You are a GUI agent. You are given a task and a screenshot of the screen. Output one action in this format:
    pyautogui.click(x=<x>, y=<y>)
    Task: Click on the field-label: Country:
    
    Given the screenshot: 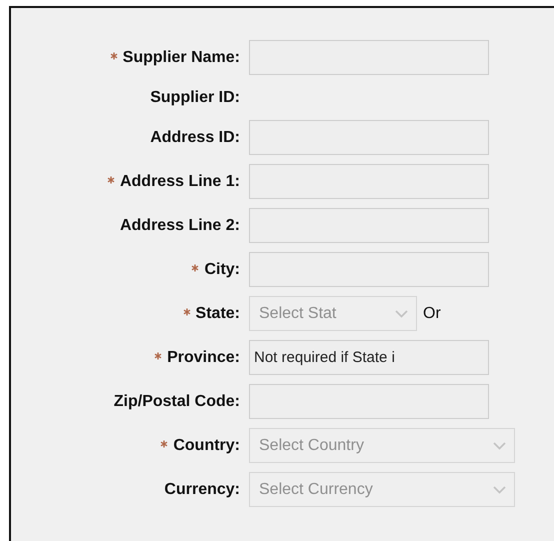 What is the action you would take?
    pyautogui.click(x=206, y=445)
    